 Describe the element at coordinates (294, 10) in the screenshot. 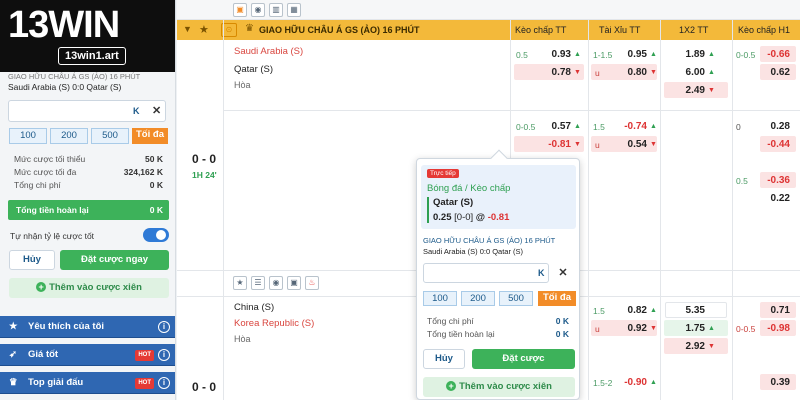

I see `table-icon: ▦` at that location.